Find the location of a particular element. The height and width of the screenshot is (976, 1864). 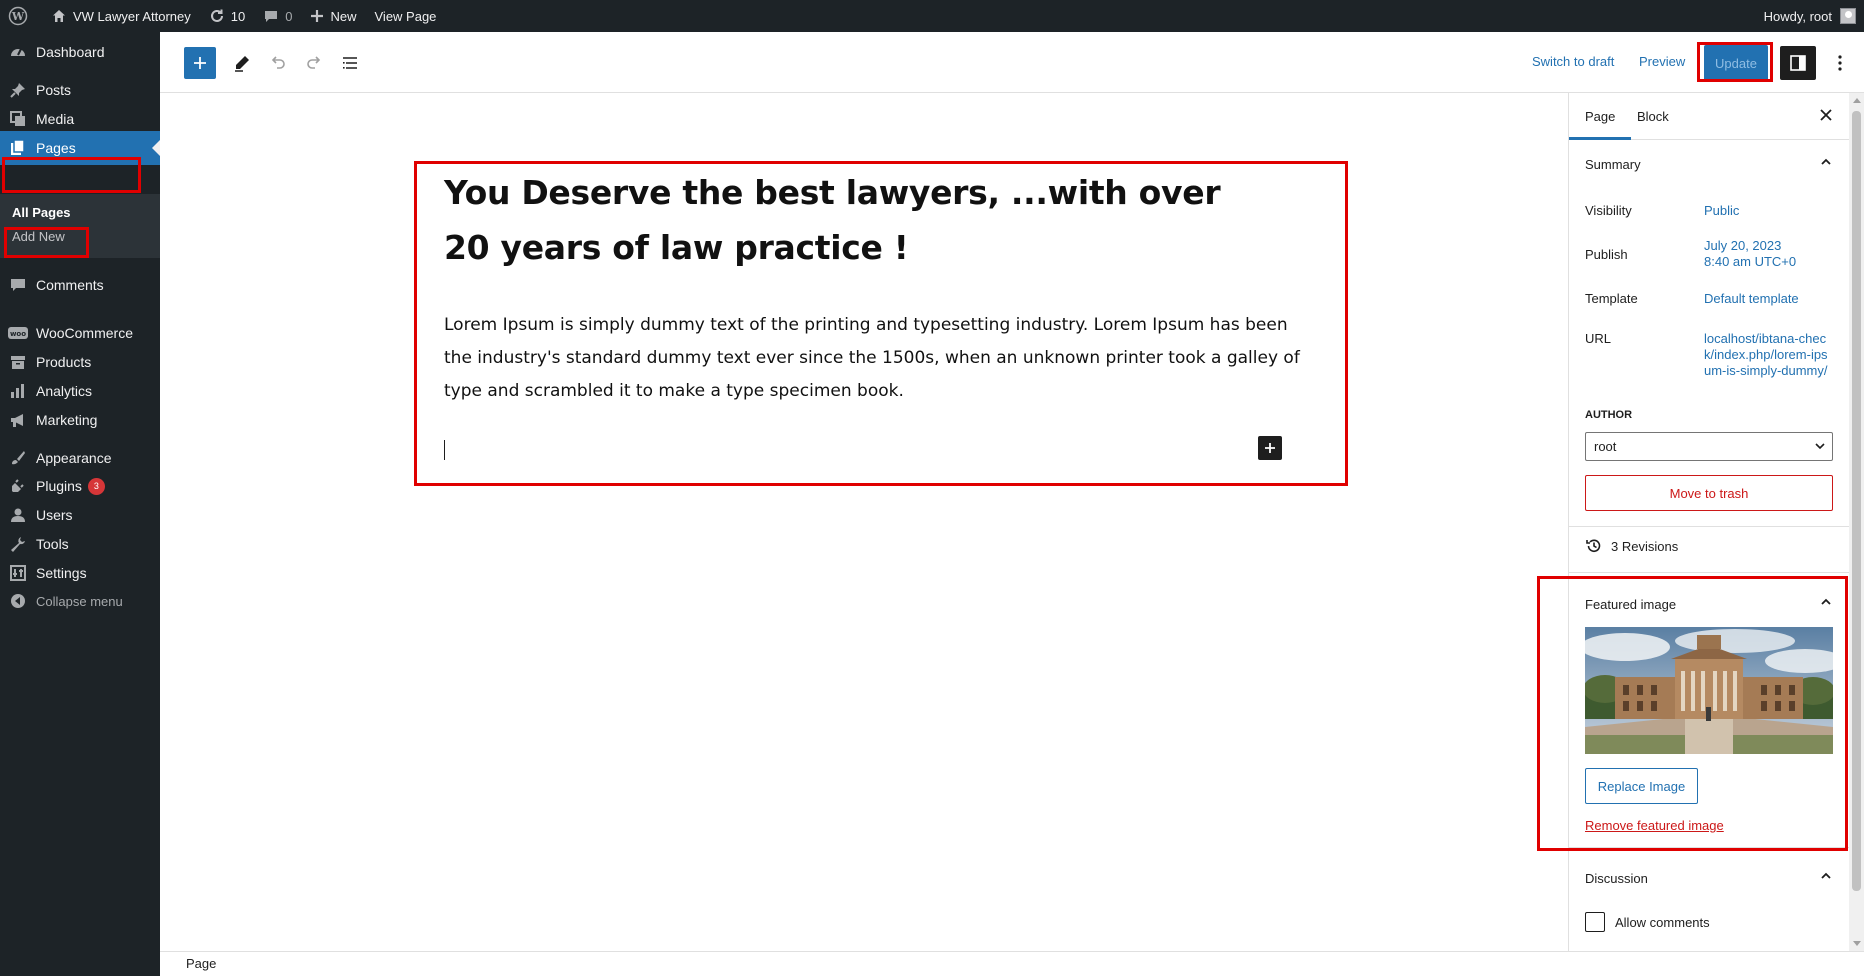

scrollbar-thumb is located at coordinates (1856, 501).